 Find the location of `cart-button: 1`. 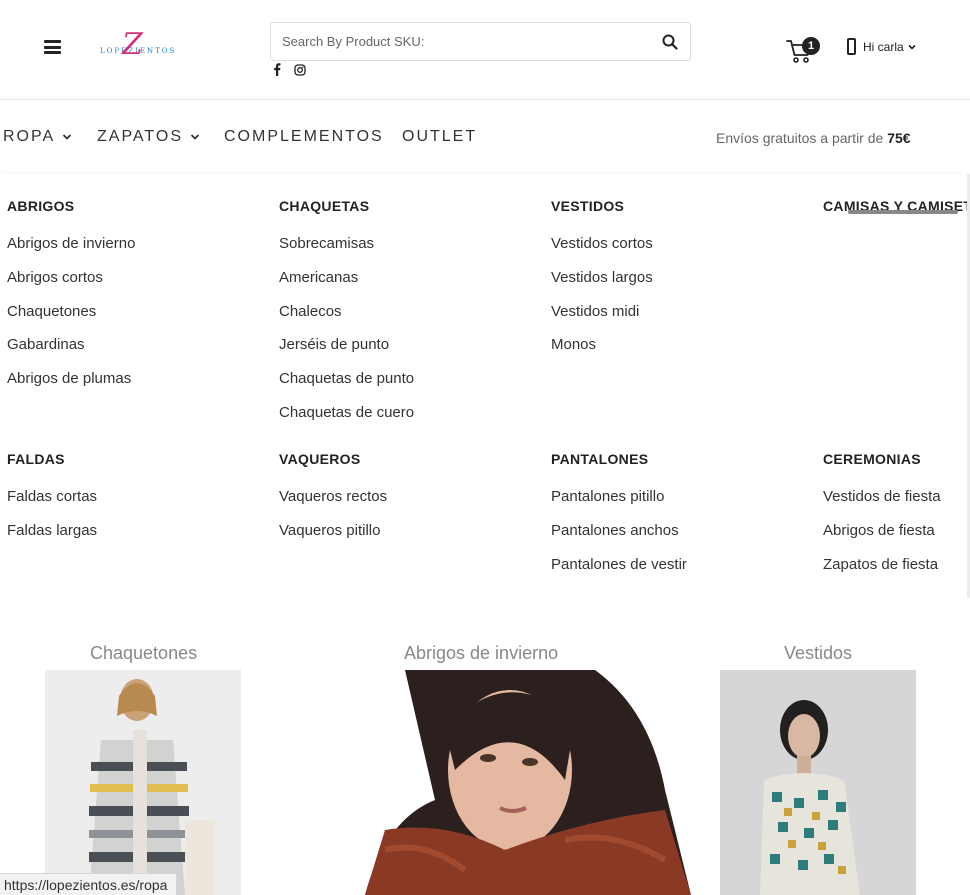

cart-button: 1 is located at coordinates (804, 51).